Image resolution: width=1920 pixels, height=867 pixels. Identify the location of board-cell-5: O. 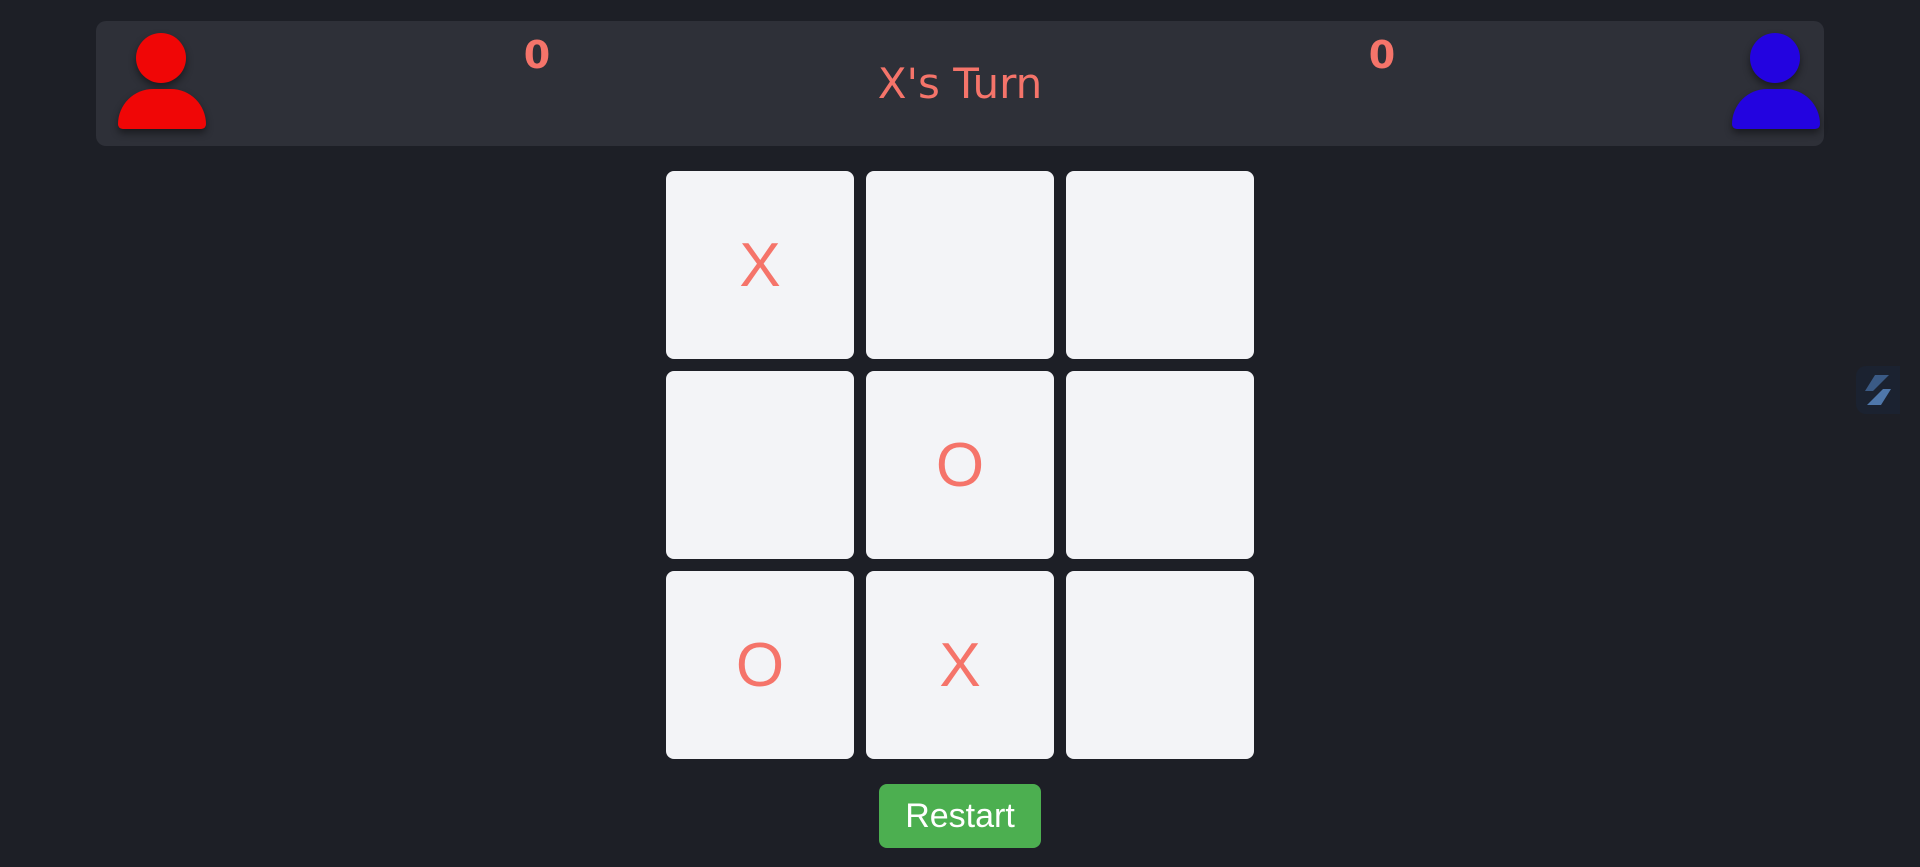
(960, 465).